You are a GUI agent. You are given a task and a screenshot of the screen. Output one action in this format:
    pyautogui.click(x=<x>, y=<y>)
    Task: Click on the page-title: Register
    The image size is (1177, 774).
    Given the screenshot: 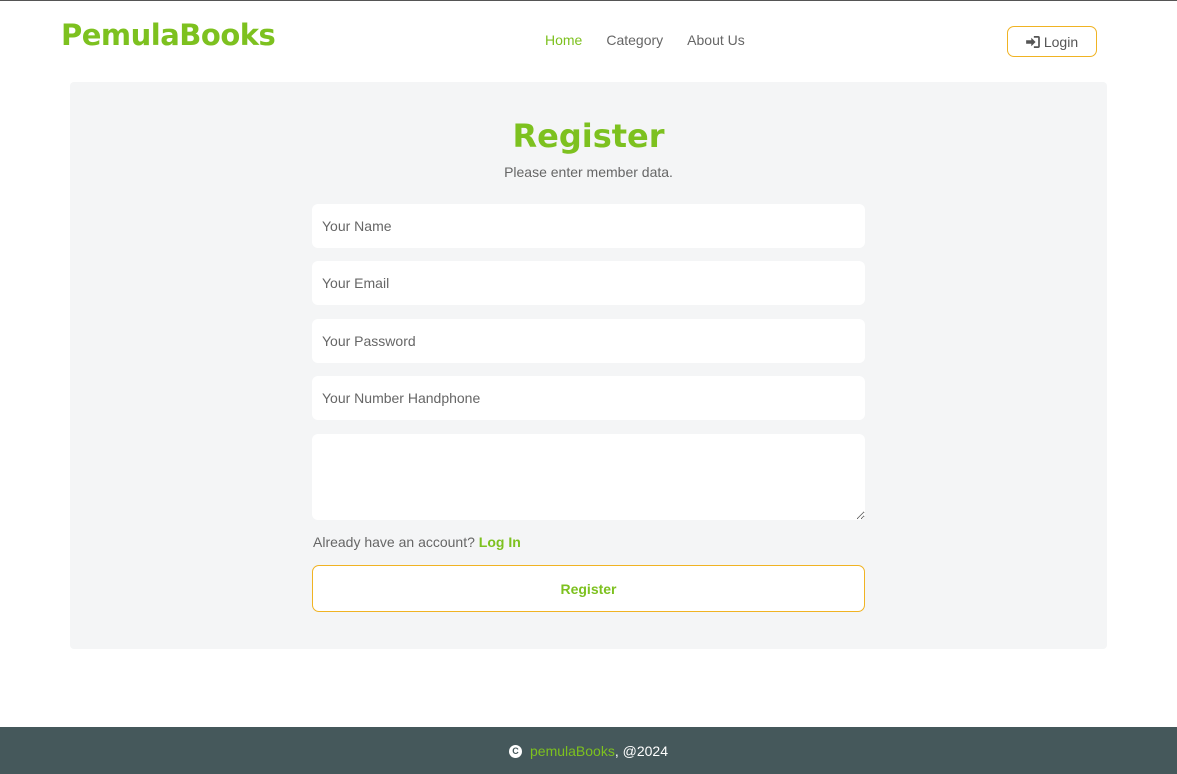 What is the action you would take?
    pyautogui.click(x=588, y=136)
    